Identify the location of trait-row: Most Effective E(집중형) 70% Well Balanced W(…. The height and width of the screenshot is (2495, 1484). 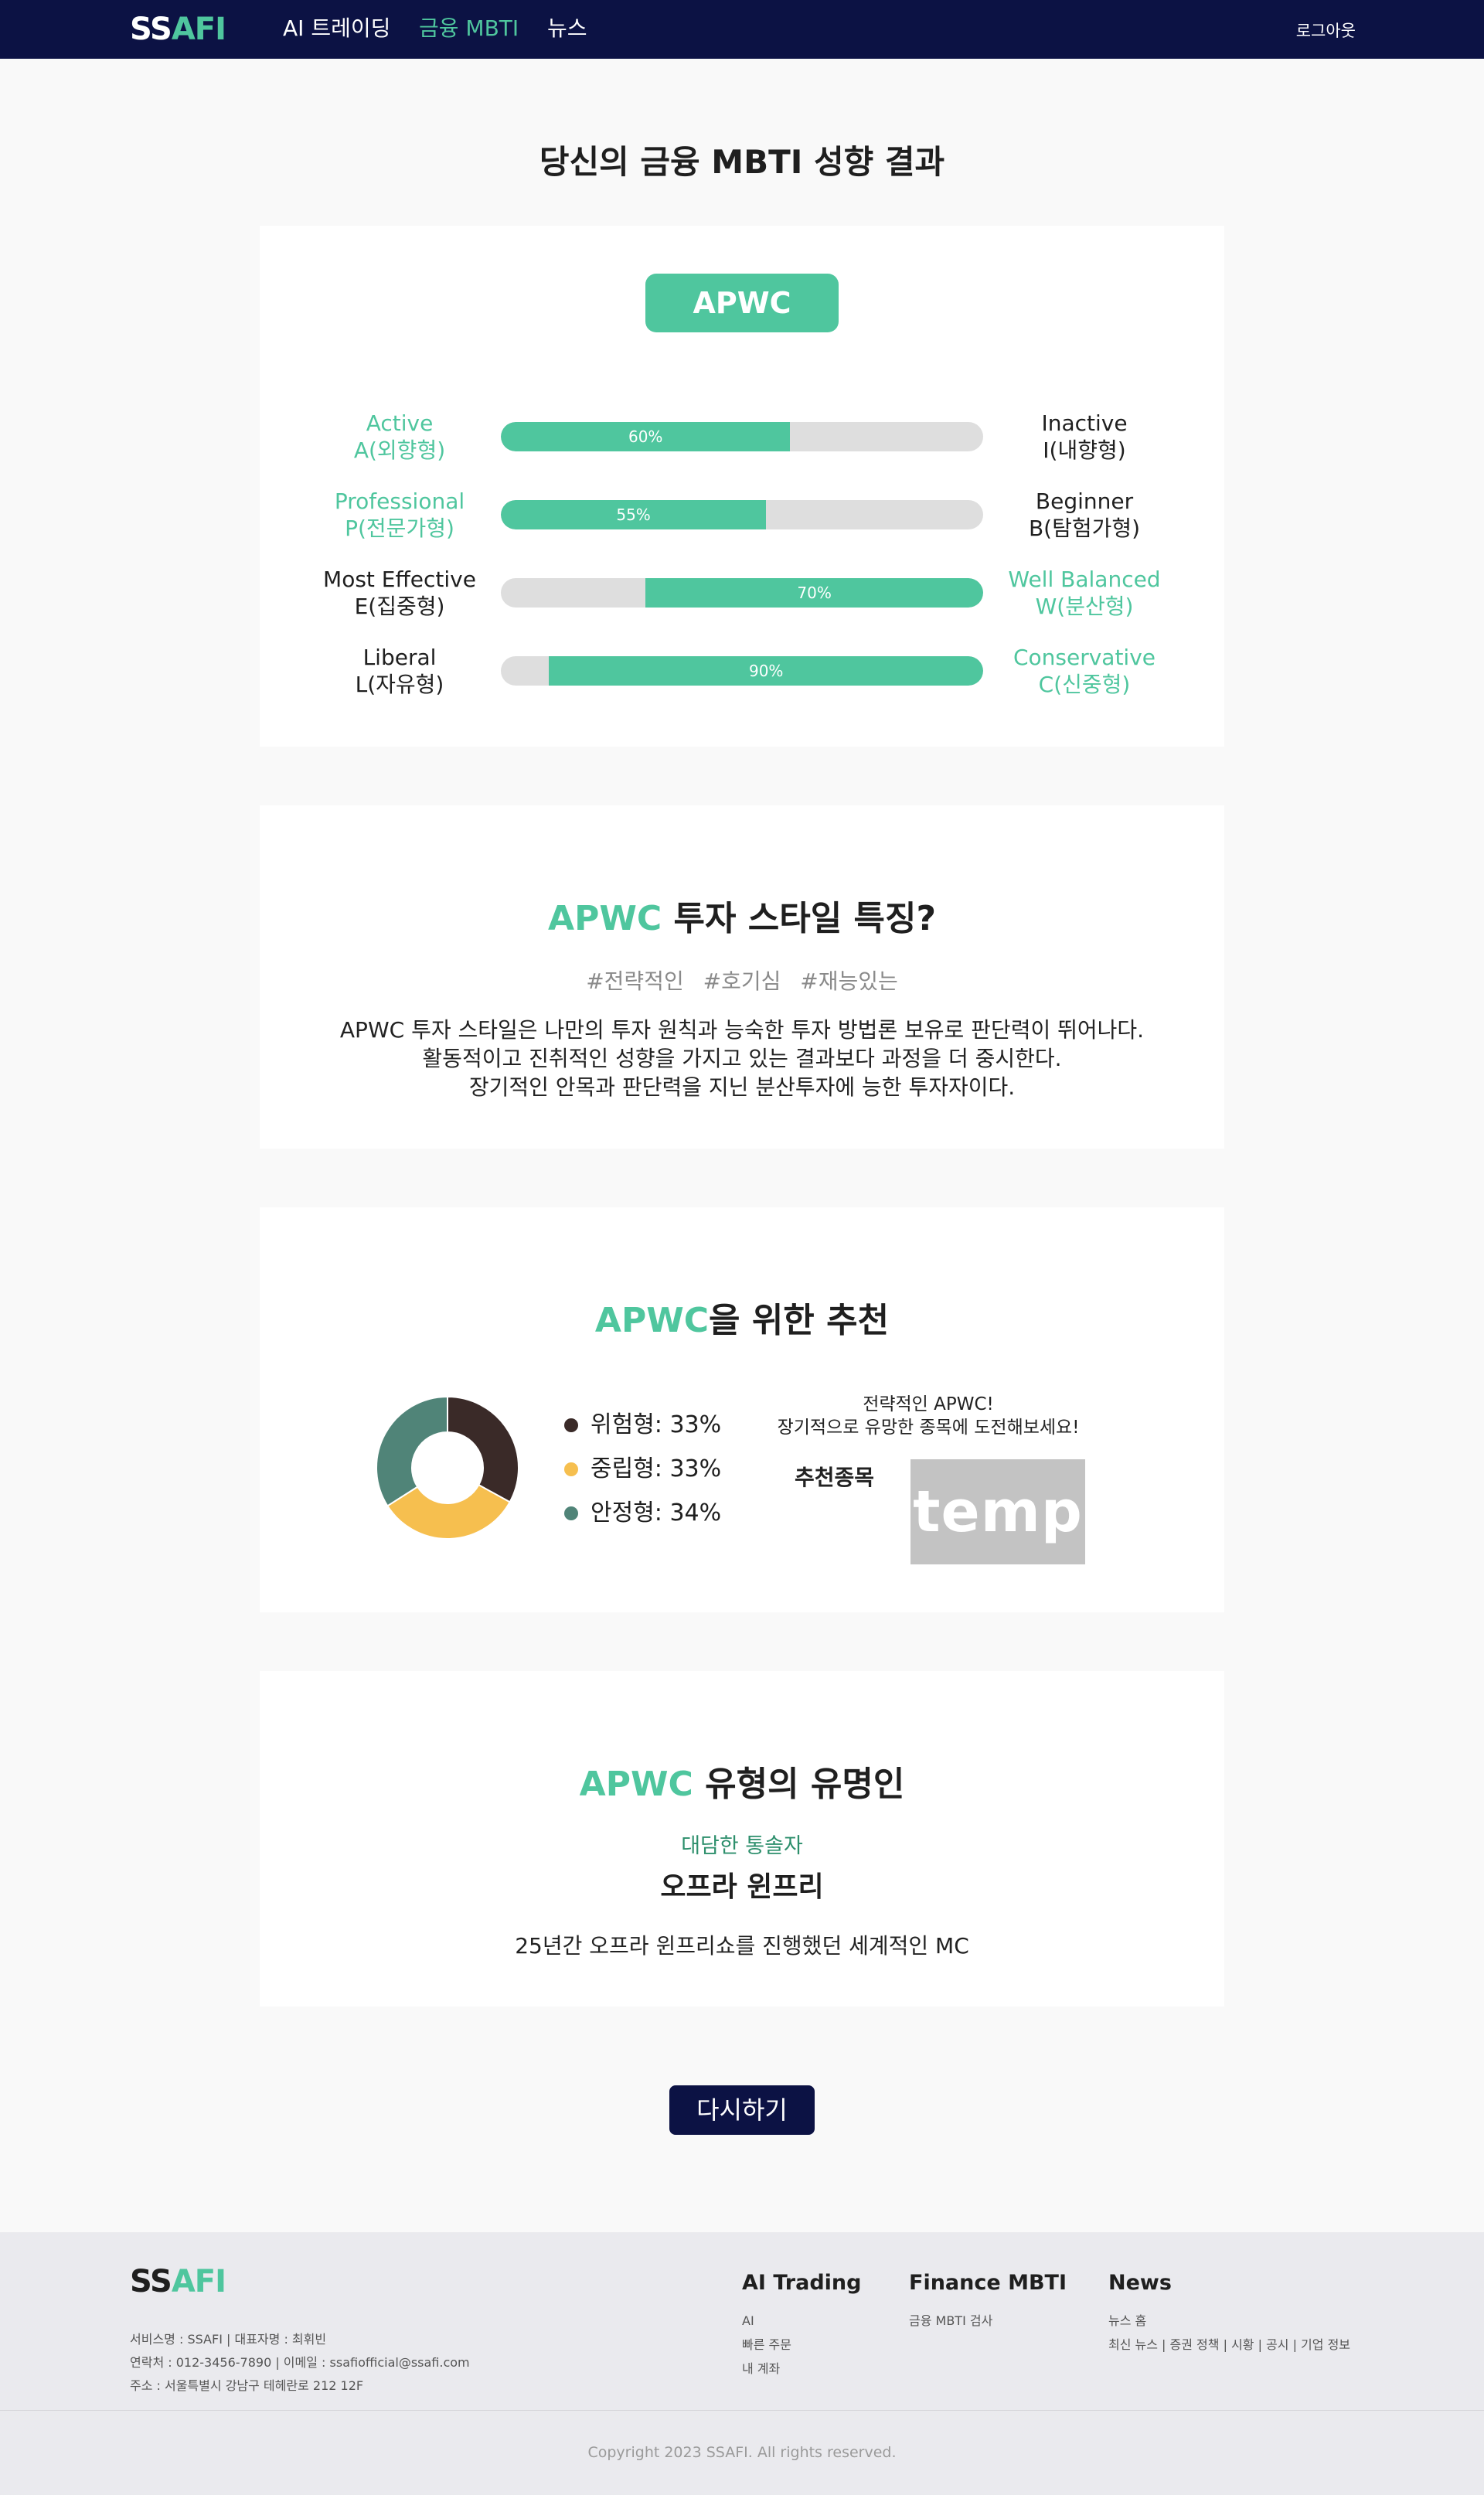
(742, 597).